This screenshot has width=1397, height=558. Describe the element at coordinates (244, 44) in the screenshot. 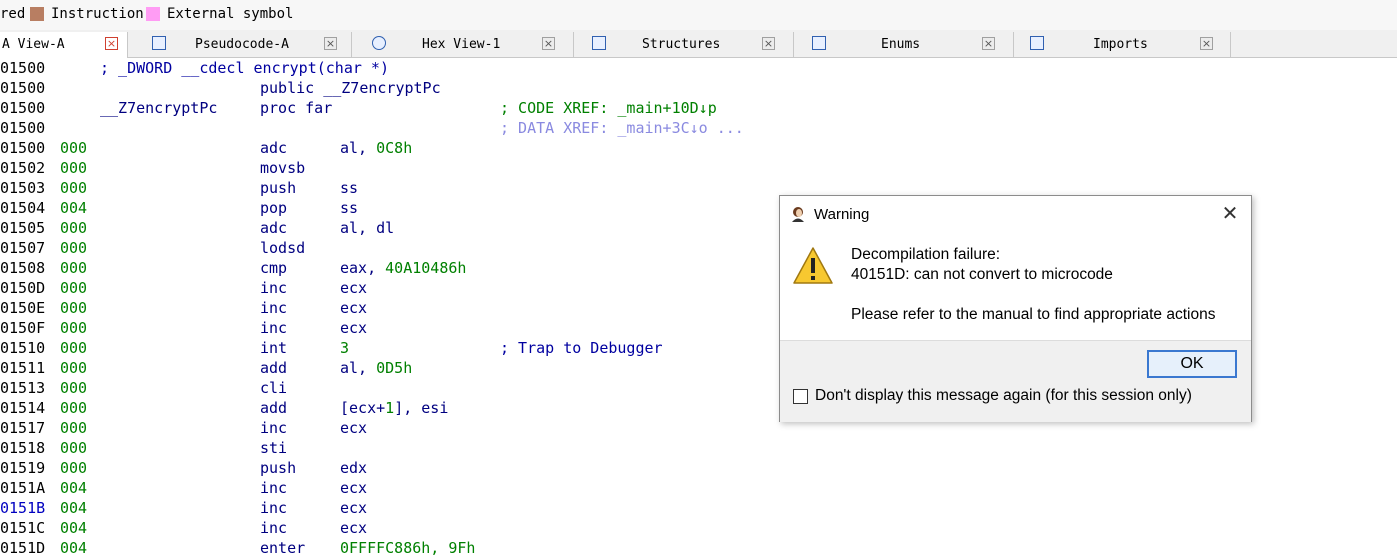

I see `tab-pseudocode-a: Pseudocode-A ×` at that location.